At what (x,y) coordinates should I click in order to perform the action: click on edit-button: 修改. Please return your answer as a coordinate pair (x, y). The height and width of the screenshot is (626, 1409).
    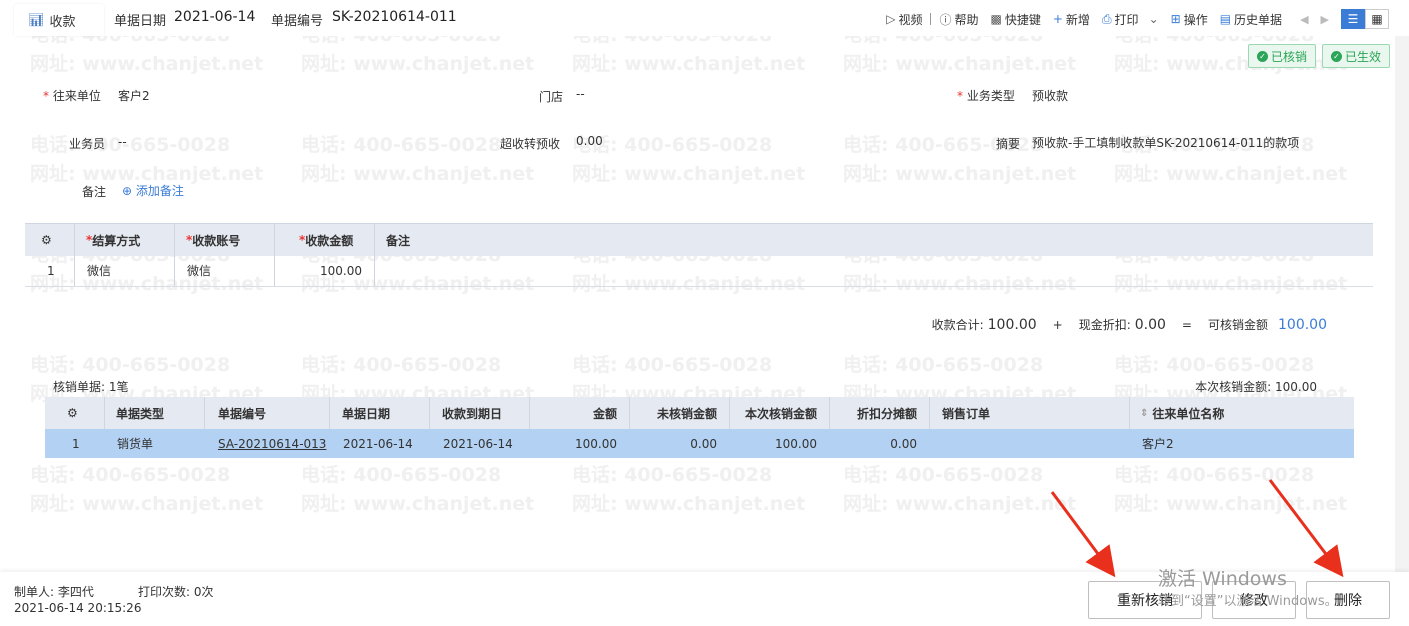
    Looking at the image, I should click on (1254, 600).